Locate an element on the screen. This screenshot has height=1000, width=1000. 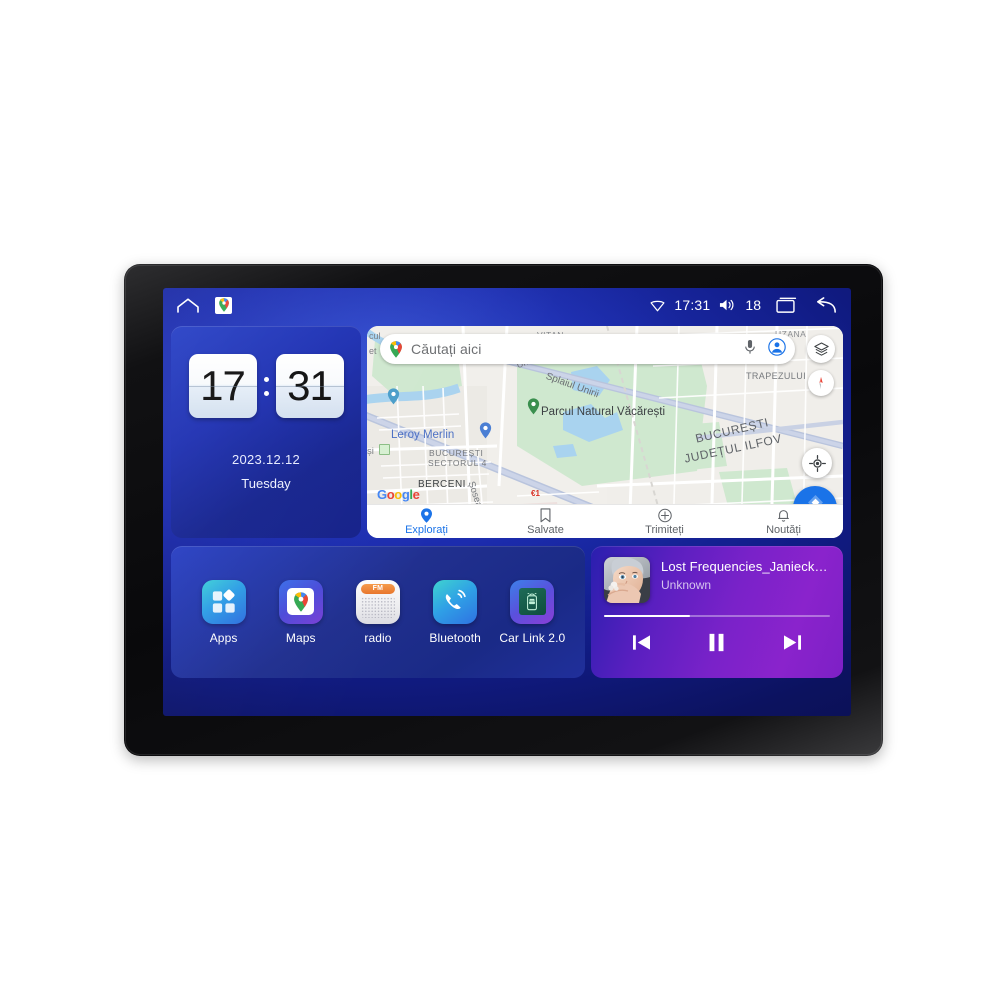
map-label: et is located at coordinates (373, 351).